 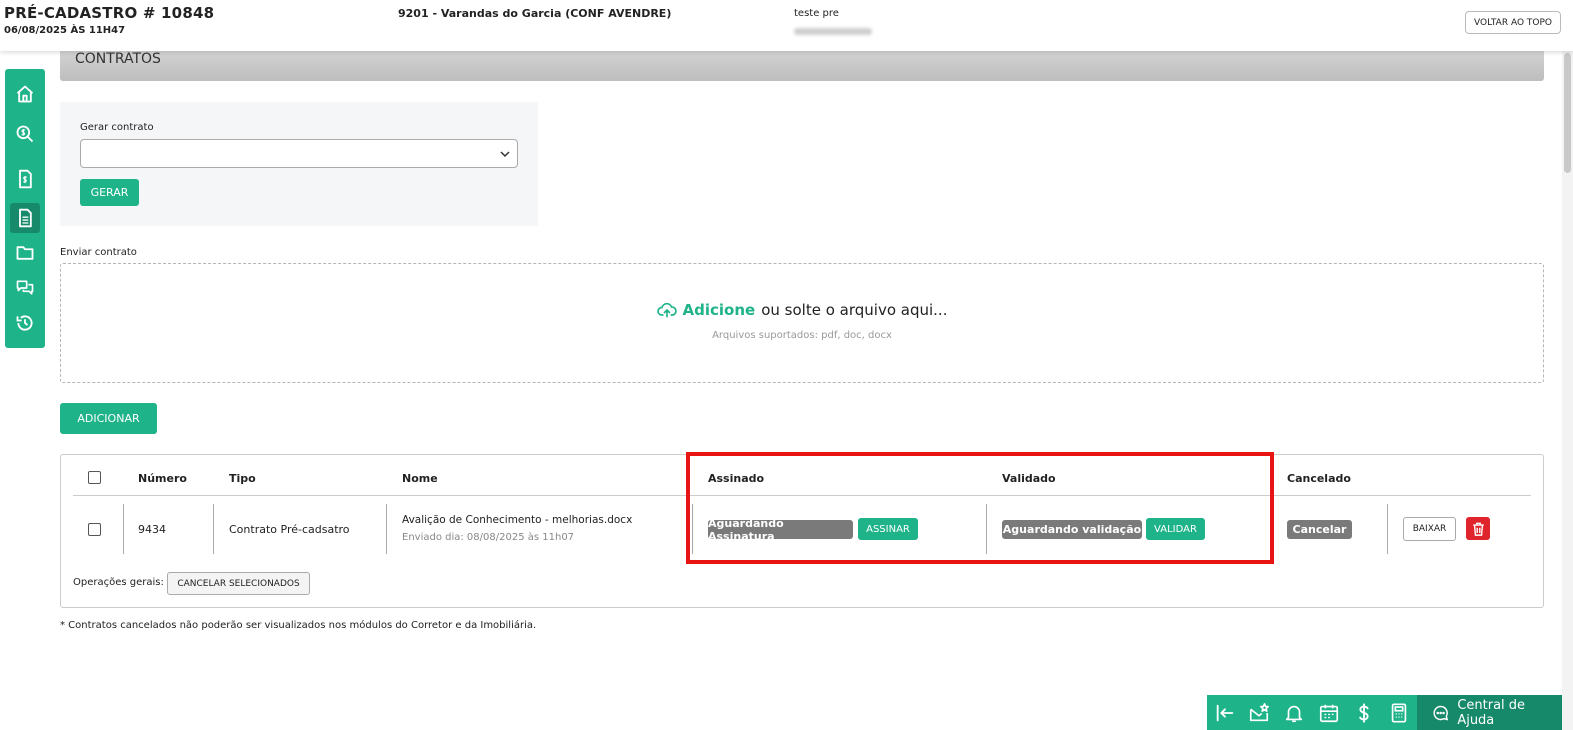 What do you see at coordinates (1567, 390) in the screenshot?
I see `scrollbar` at bounding box center [1567, 390].